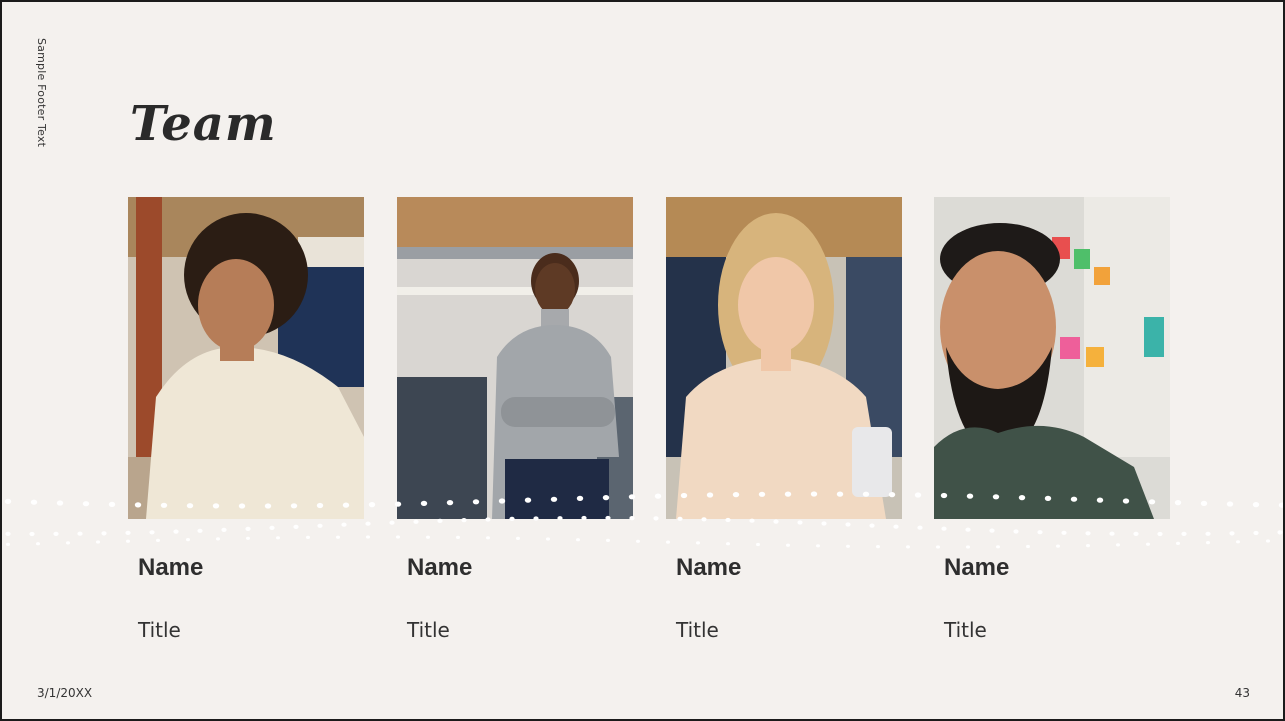 The height and width of the screenshot is (721, 1285). Describe the element at coordinates (1242, 693) in the screenshot. I see `page-number: 43` at that location.